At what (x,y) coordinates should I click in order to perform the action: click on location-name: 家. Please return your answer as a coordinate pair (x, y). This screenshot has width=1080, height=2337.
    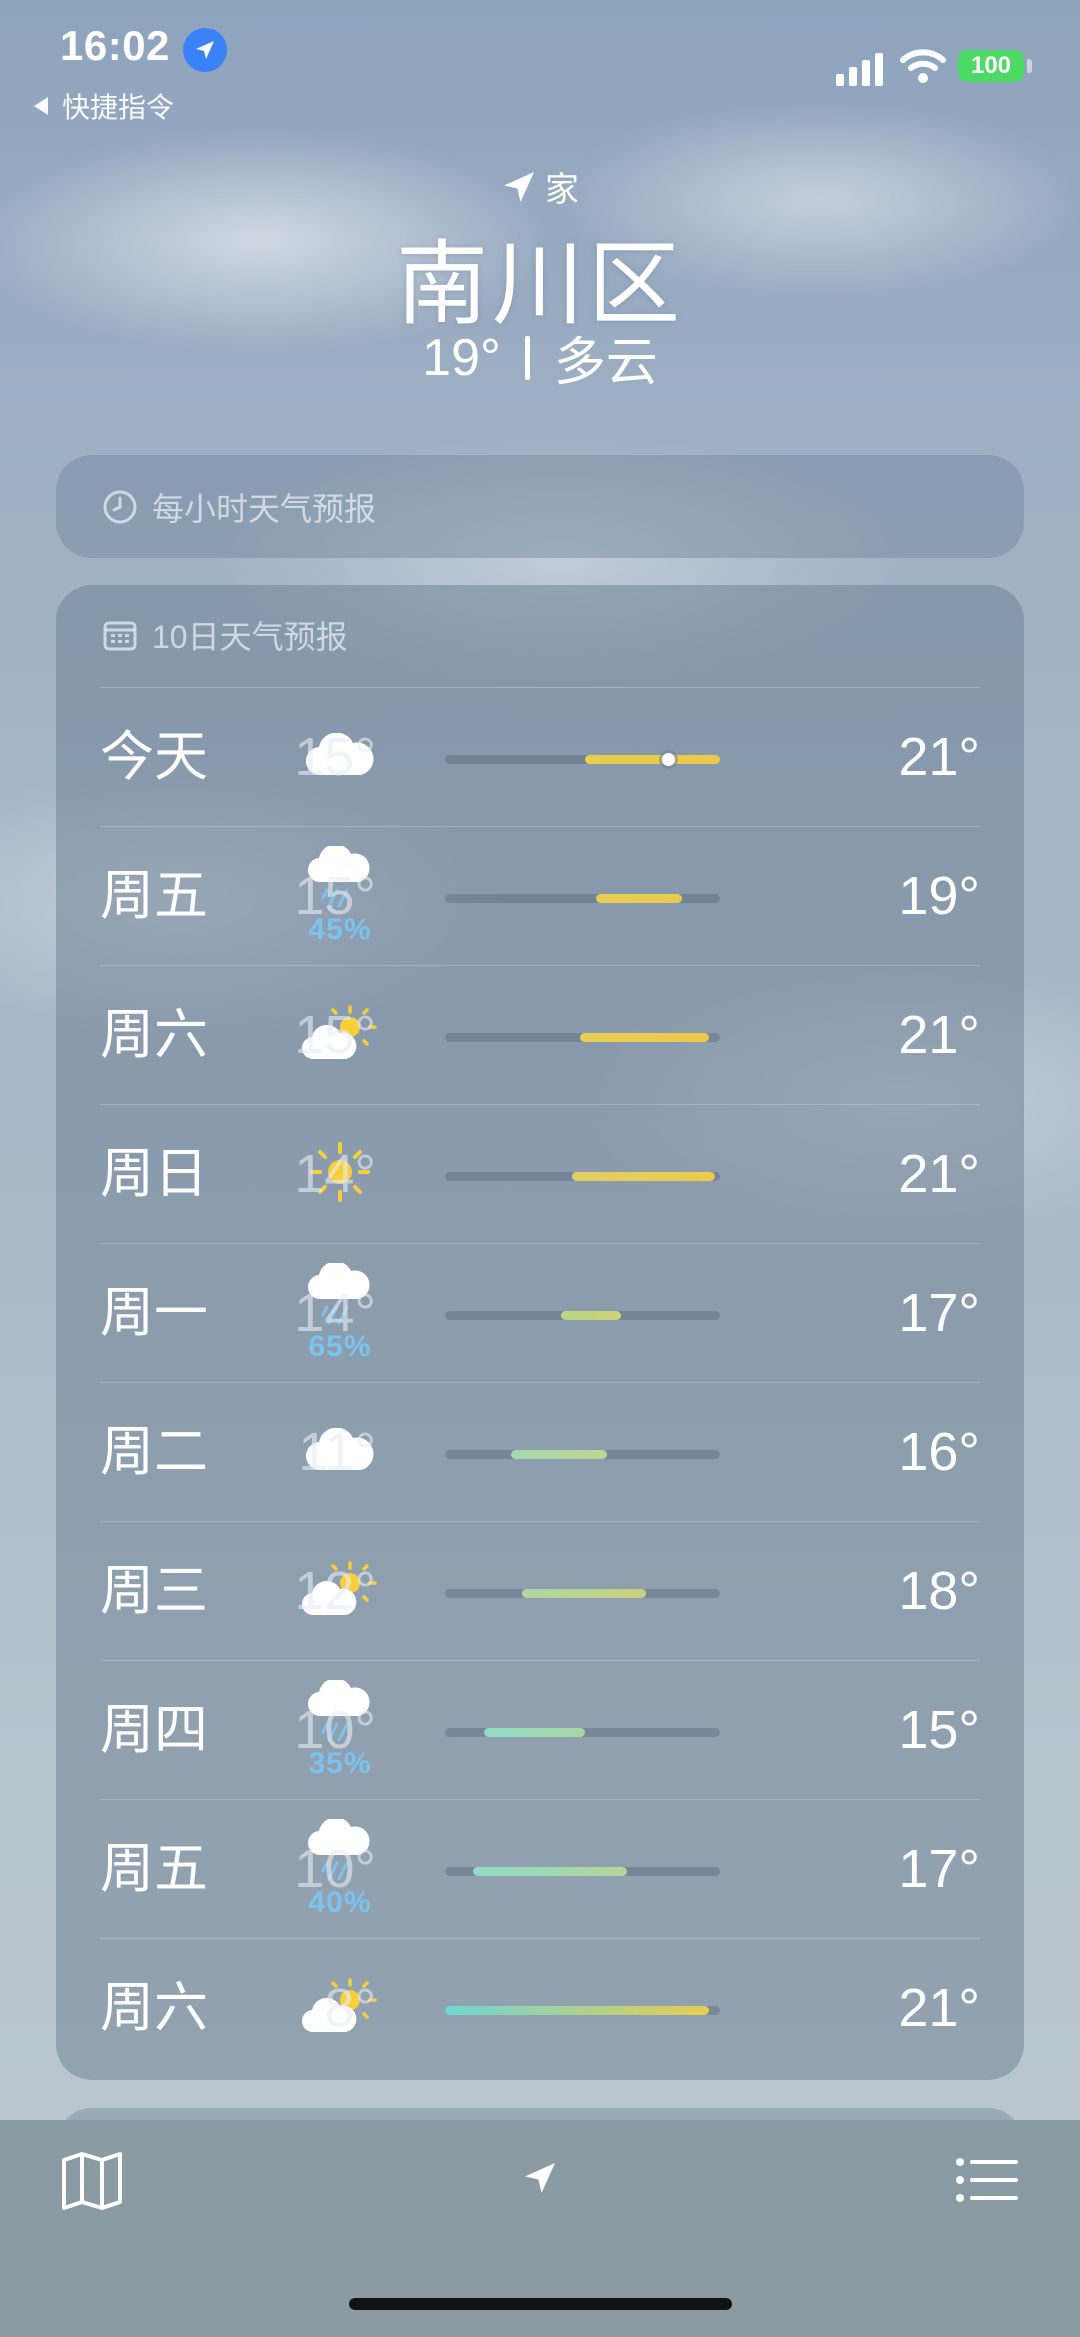
    Looking at the image, I should click on (562, 190).